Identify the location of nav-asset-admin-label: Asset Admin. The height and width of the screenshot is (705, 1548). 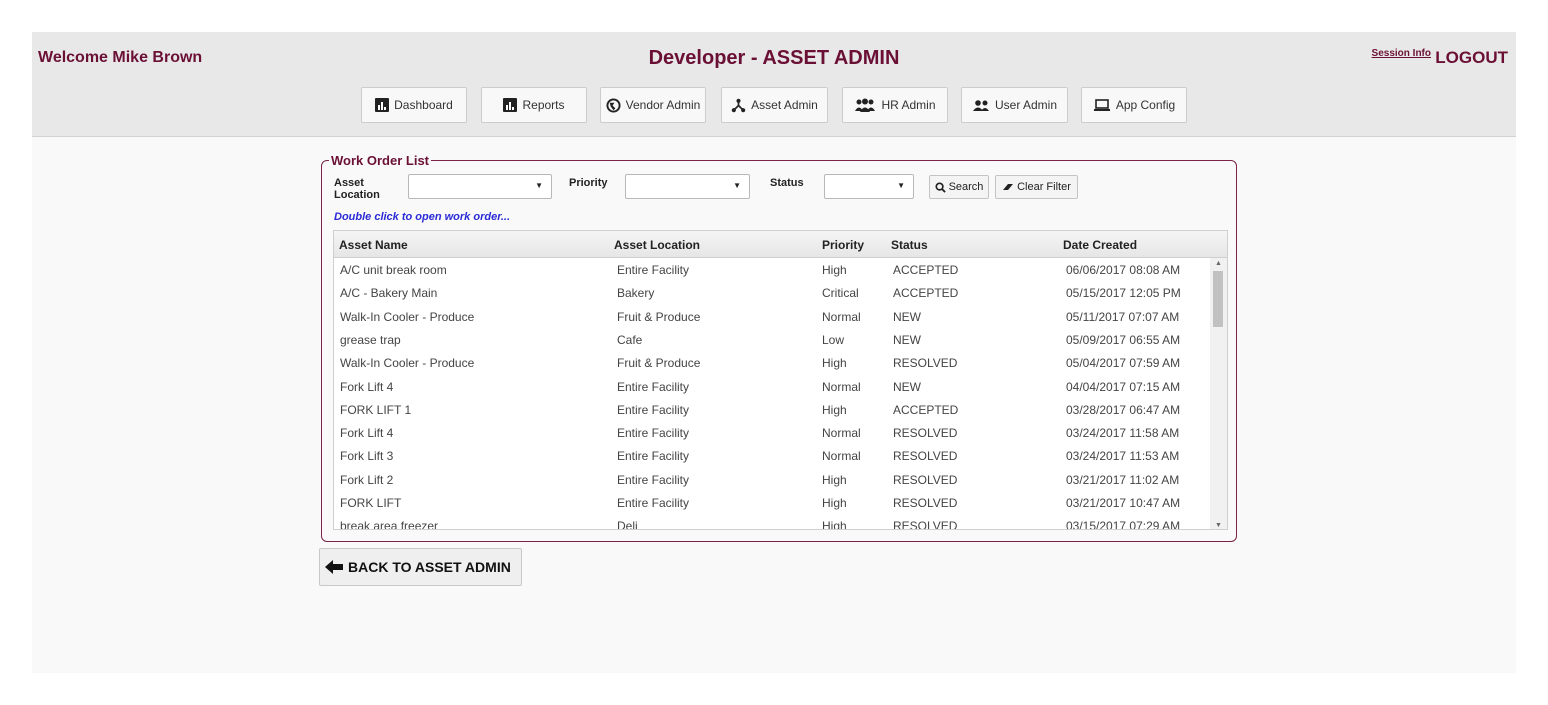
(784, 105).